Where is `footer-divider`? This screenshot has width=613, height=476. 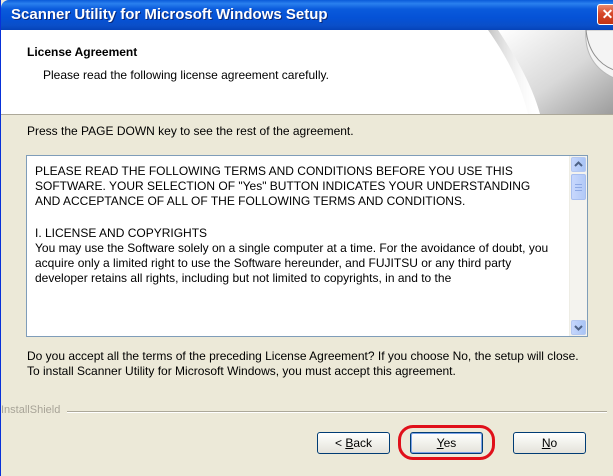
footer-divider is located at coordinates (337, 412).